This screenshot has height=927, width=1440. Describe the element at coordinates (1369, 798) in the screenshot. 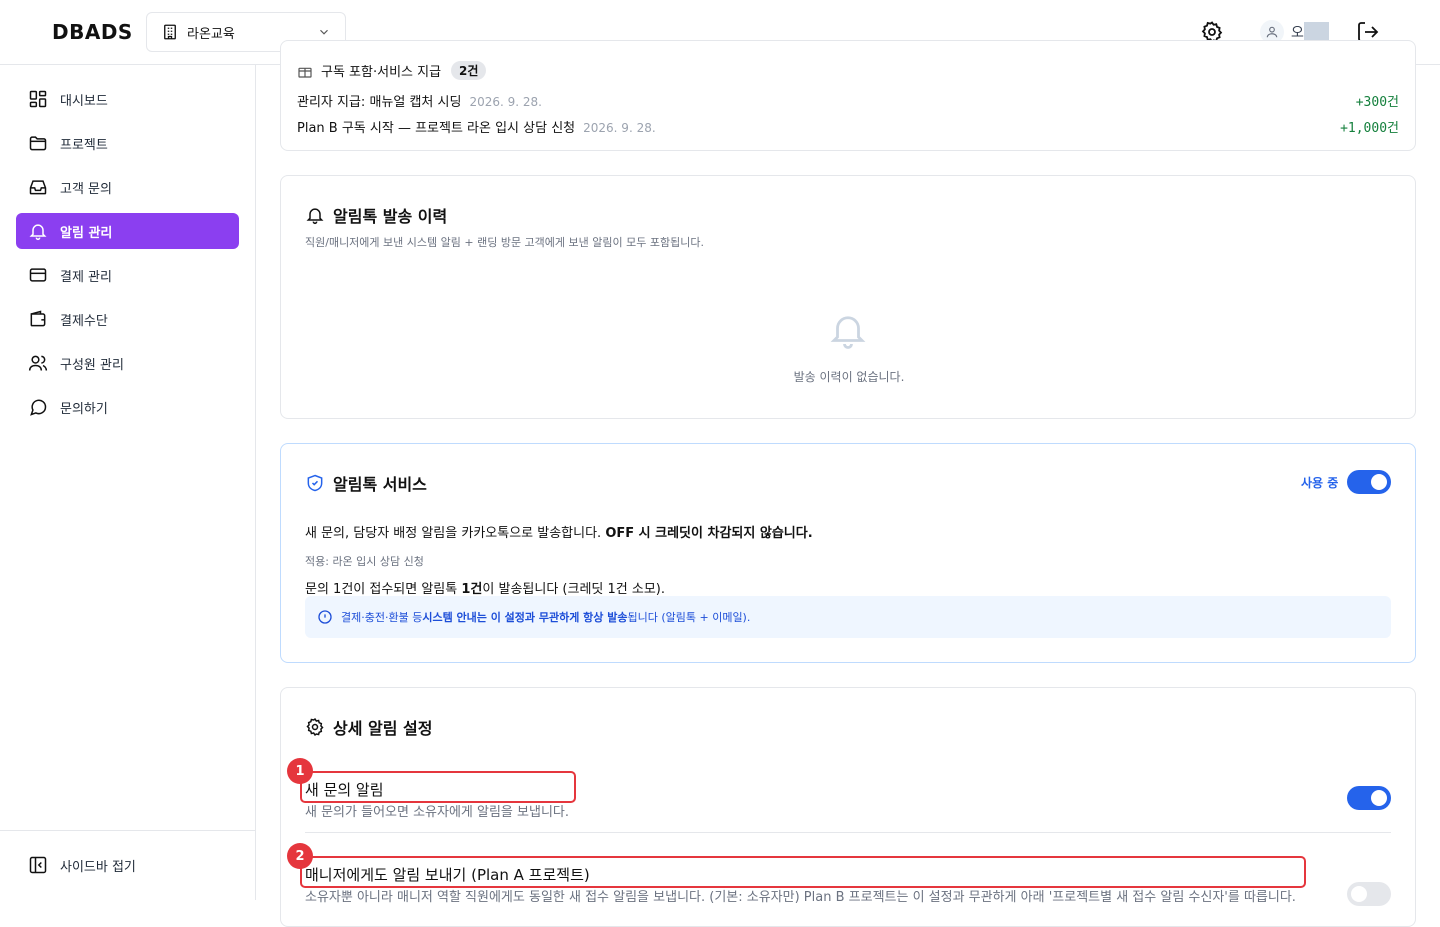

I see `new-inquiry-toggle` at that location.